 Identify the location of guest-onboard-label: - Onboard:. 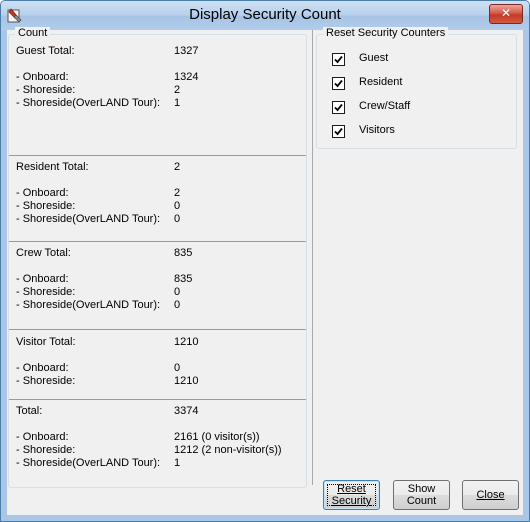
(42, 77).